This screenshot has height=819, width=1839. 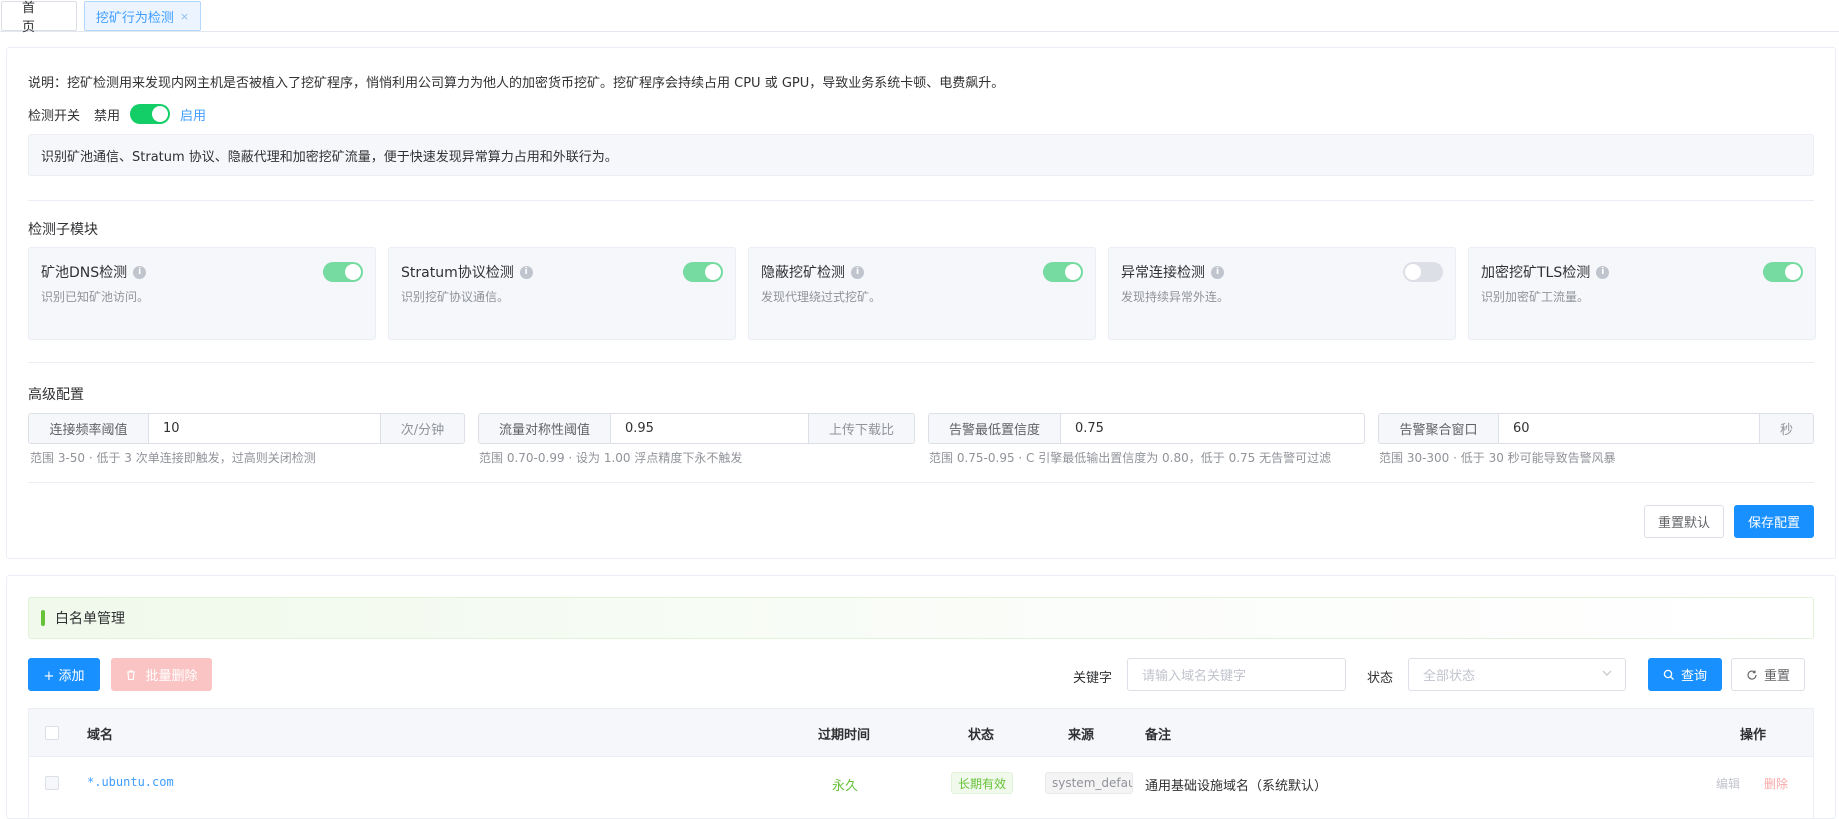 I want to click on module-name: 矿池DNS检测, so click(x=84, y=273).